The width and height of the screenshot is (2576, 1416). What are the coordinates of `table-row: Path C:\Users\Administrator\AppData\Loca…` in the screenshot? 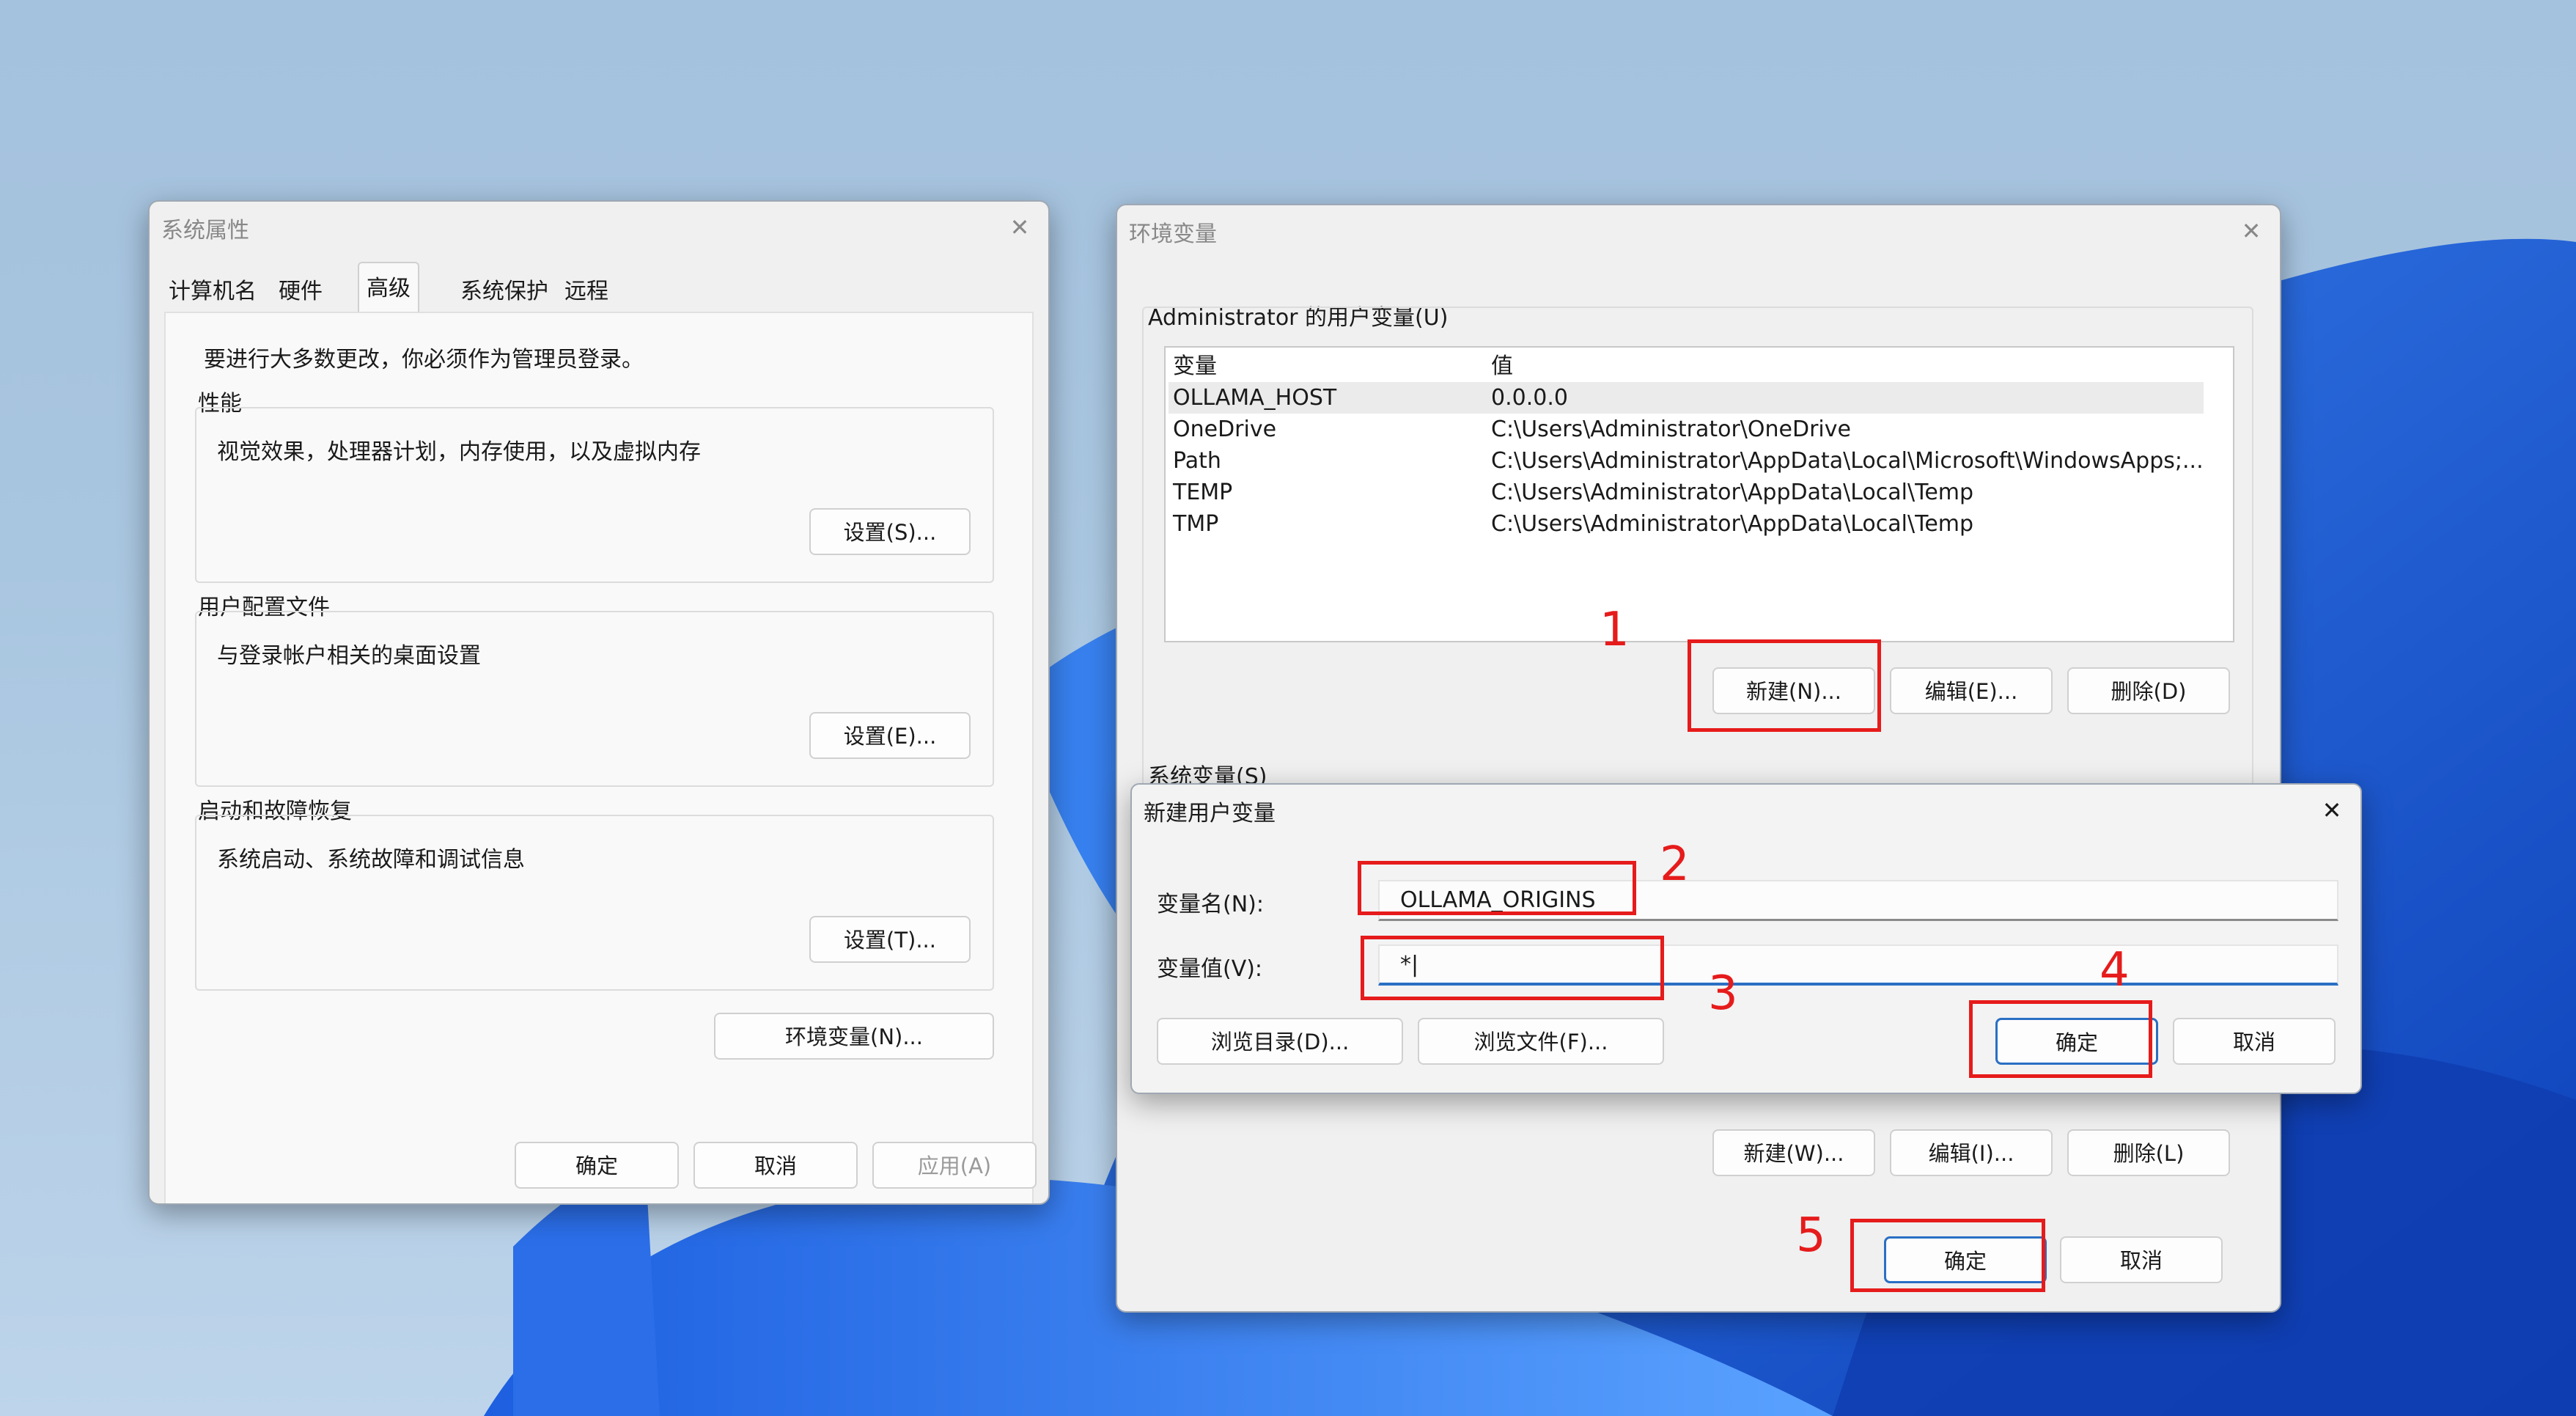 It's located at (1686, 461).